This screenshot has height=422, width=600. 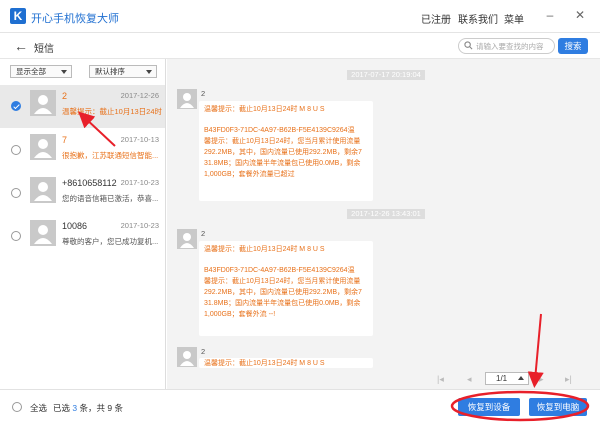 What do you see at coordinates (249, 174) in the screenshot?
I see `bubble-line: 1,000GB；套餐外流量已超过` at bounding box center [249, 174].